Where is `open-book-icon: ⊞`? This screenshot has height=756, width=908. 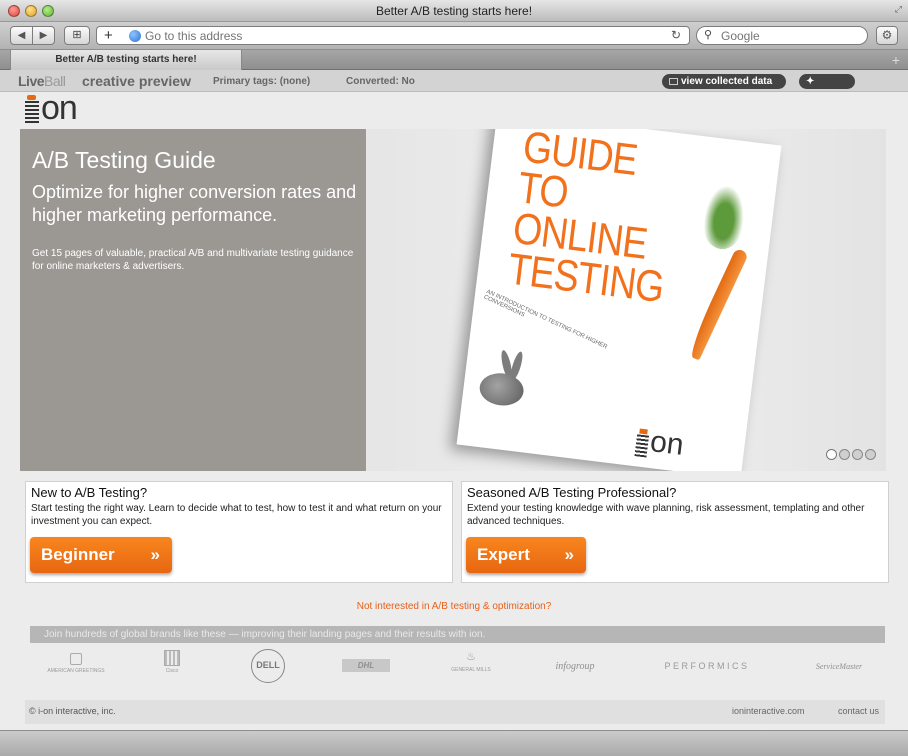
open-book-icon: ⊞ is located at coordinates (77, 35).